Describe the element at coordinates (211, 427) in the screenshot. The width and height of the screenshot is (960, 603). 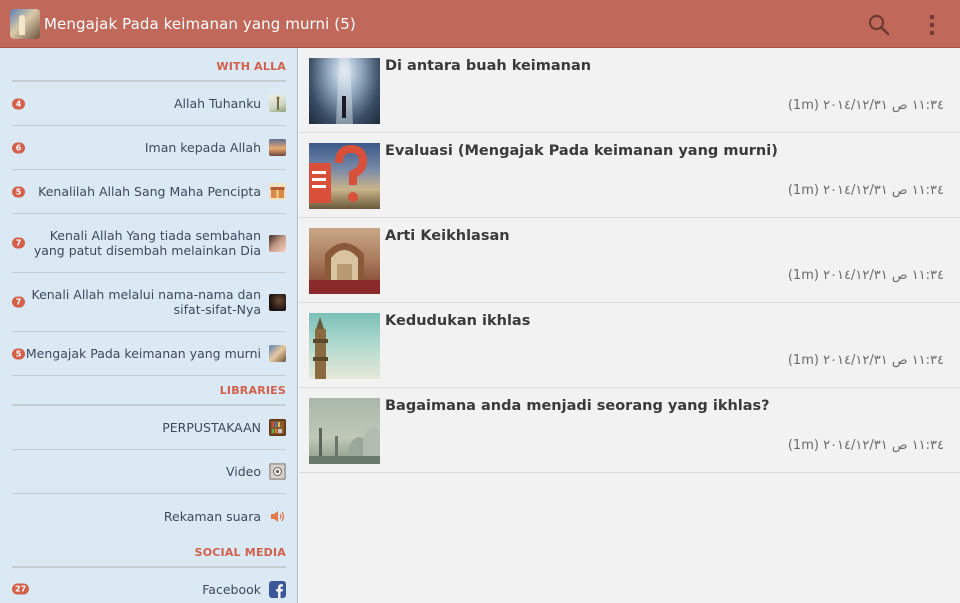
I see `drawer-item-label: PERPUSTAKAAN` at that location.